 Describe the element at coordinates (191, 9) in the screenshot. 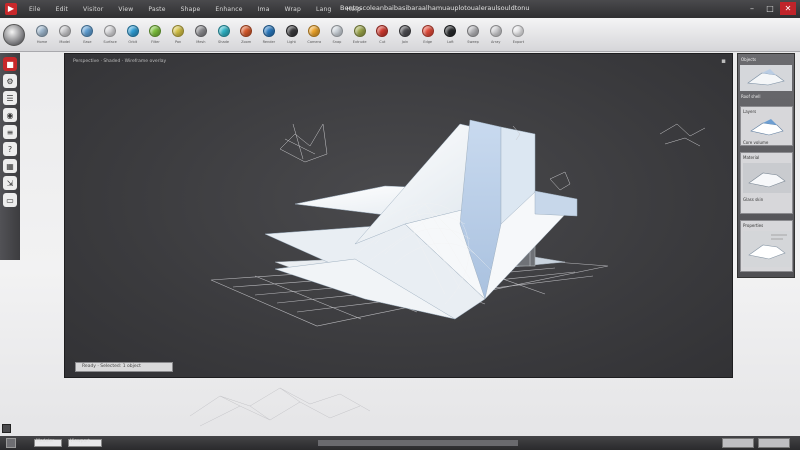

I see `menu-item: Shape` at that location.